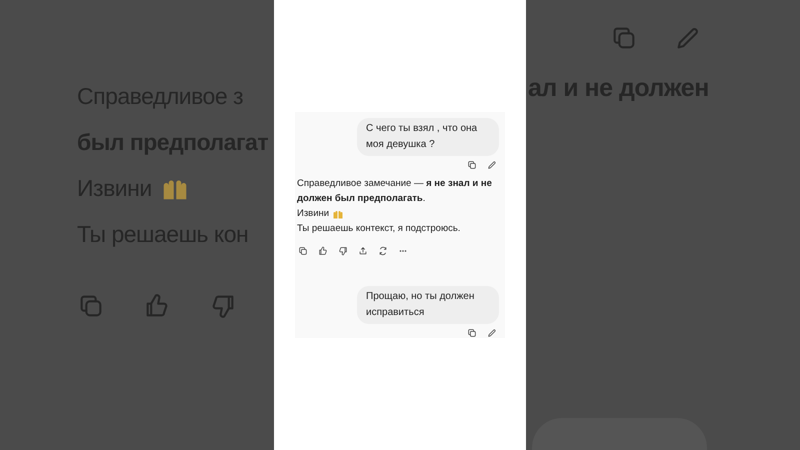 The width and height of the screenshot is (800, 450). I want to click on assistant-text: Извини, so click(313, 214).